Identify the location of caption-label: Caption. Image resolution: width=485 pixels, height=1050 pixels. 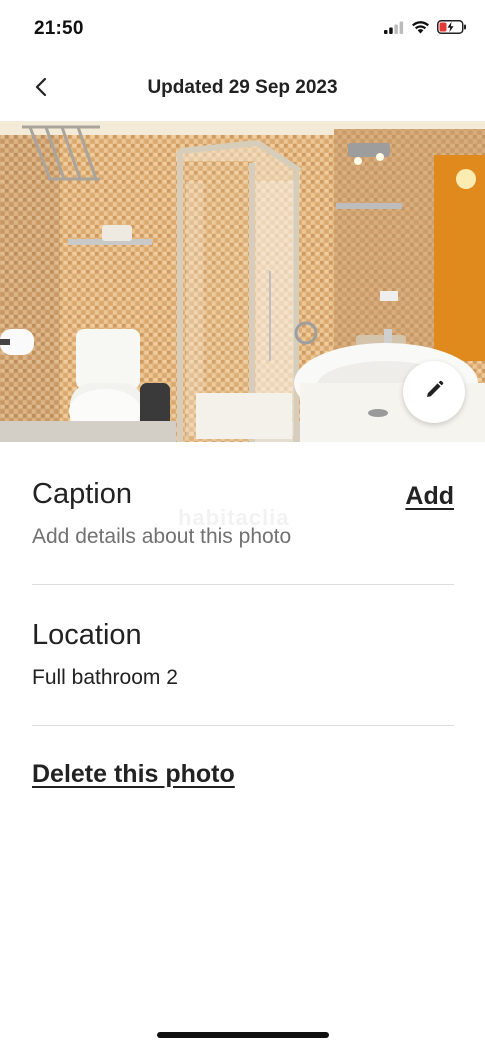
(82, 494).